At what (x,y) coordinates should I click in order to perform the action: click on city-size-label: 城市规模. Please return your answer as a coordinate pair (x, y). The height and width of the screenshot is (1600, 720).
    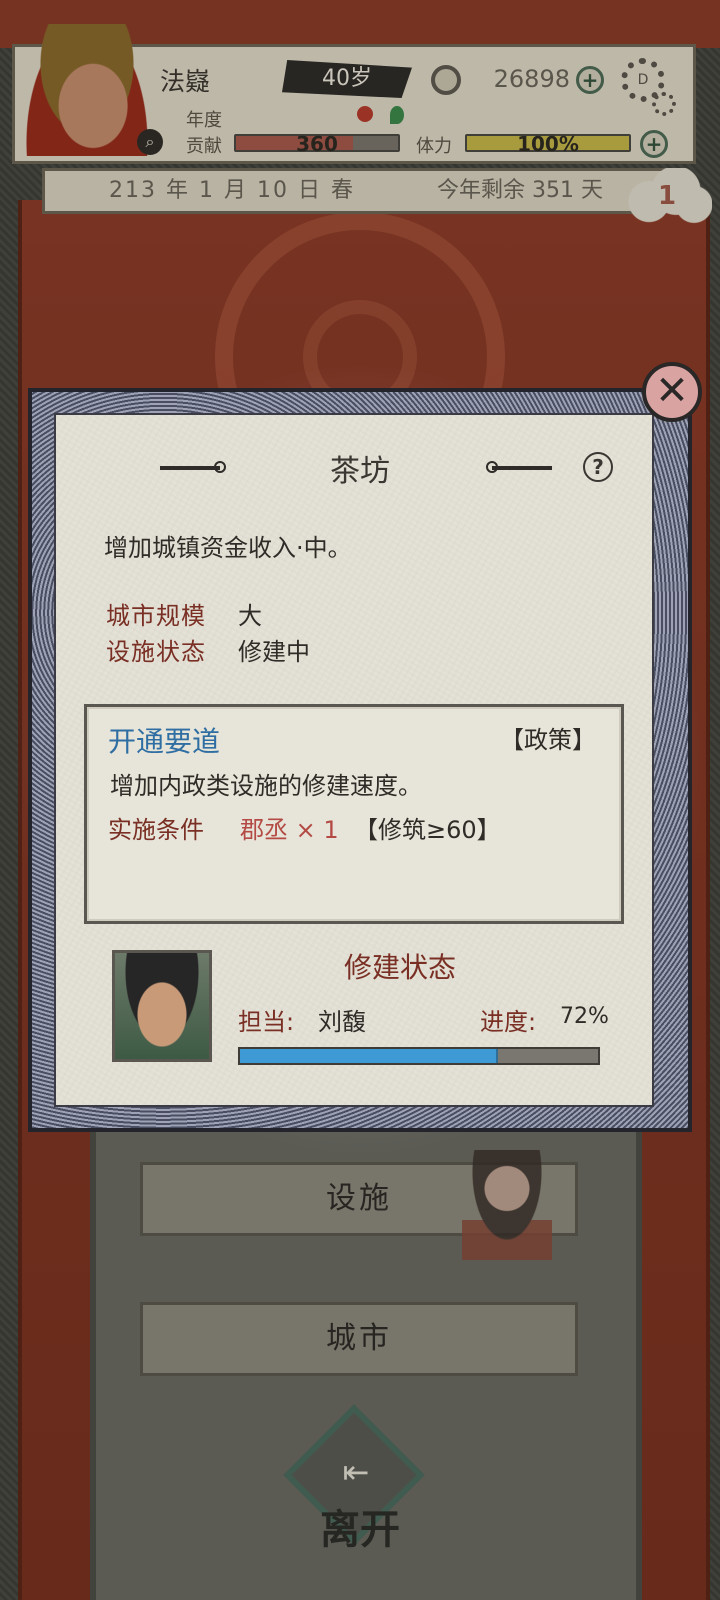
    Looking at the image, I should click on (156, 616).